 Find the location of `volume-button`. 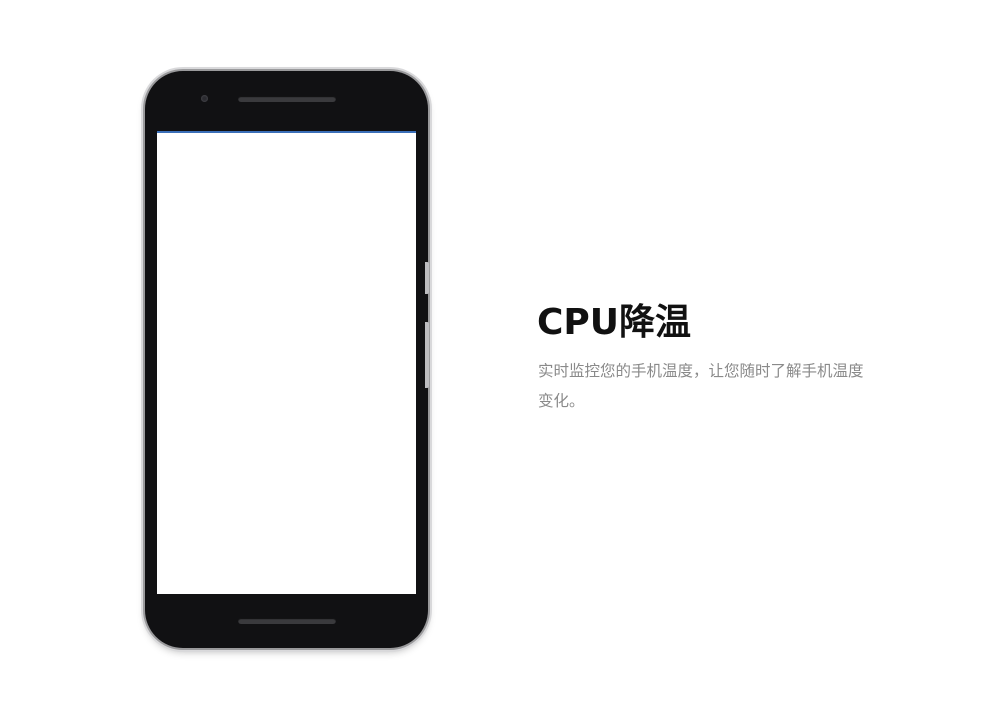

volume-button is located at coordinates (427, 355).